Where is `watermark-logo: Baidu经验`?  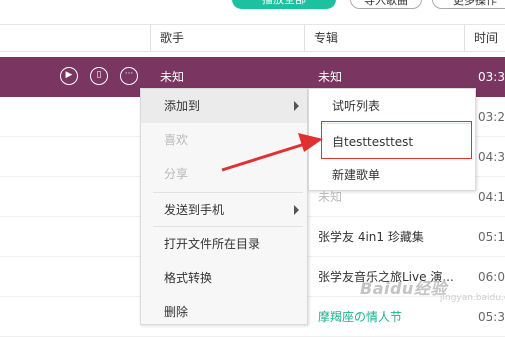 watermark-logo: Baidu经验 is located at coordinates (403, 288).